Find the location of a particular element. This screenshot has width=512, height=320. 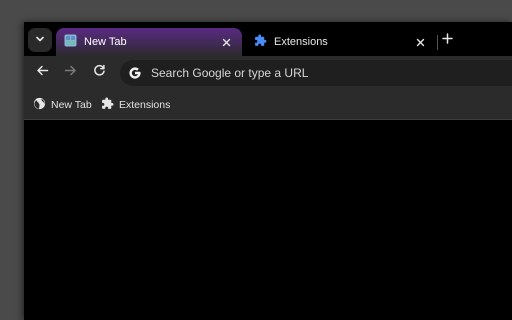

toolbar: Search Google or type a URL is located at coordinates (268, 73).